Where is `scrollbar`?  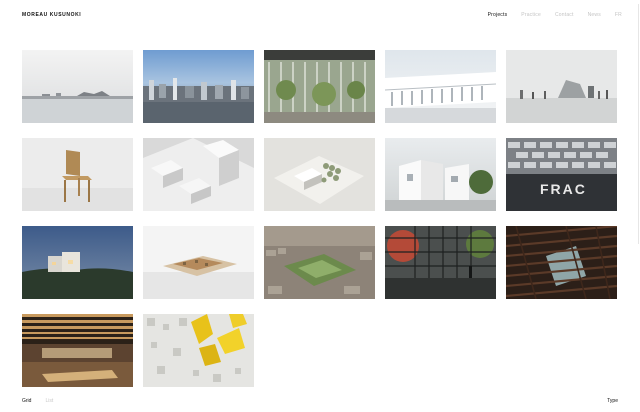
scrollbar is located at coordinates (638, 124).